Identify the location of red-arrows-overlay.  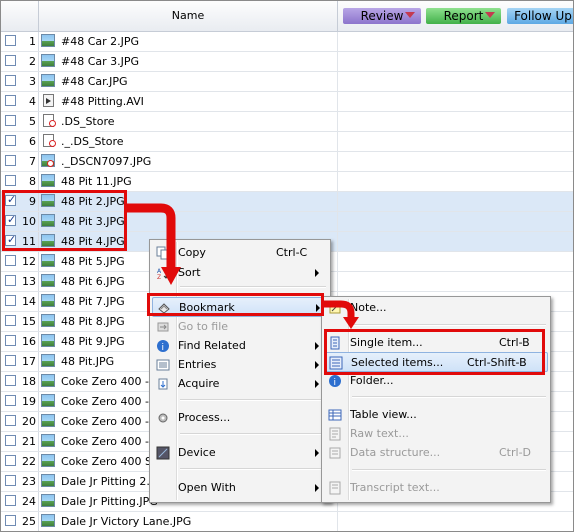
(243, 266).